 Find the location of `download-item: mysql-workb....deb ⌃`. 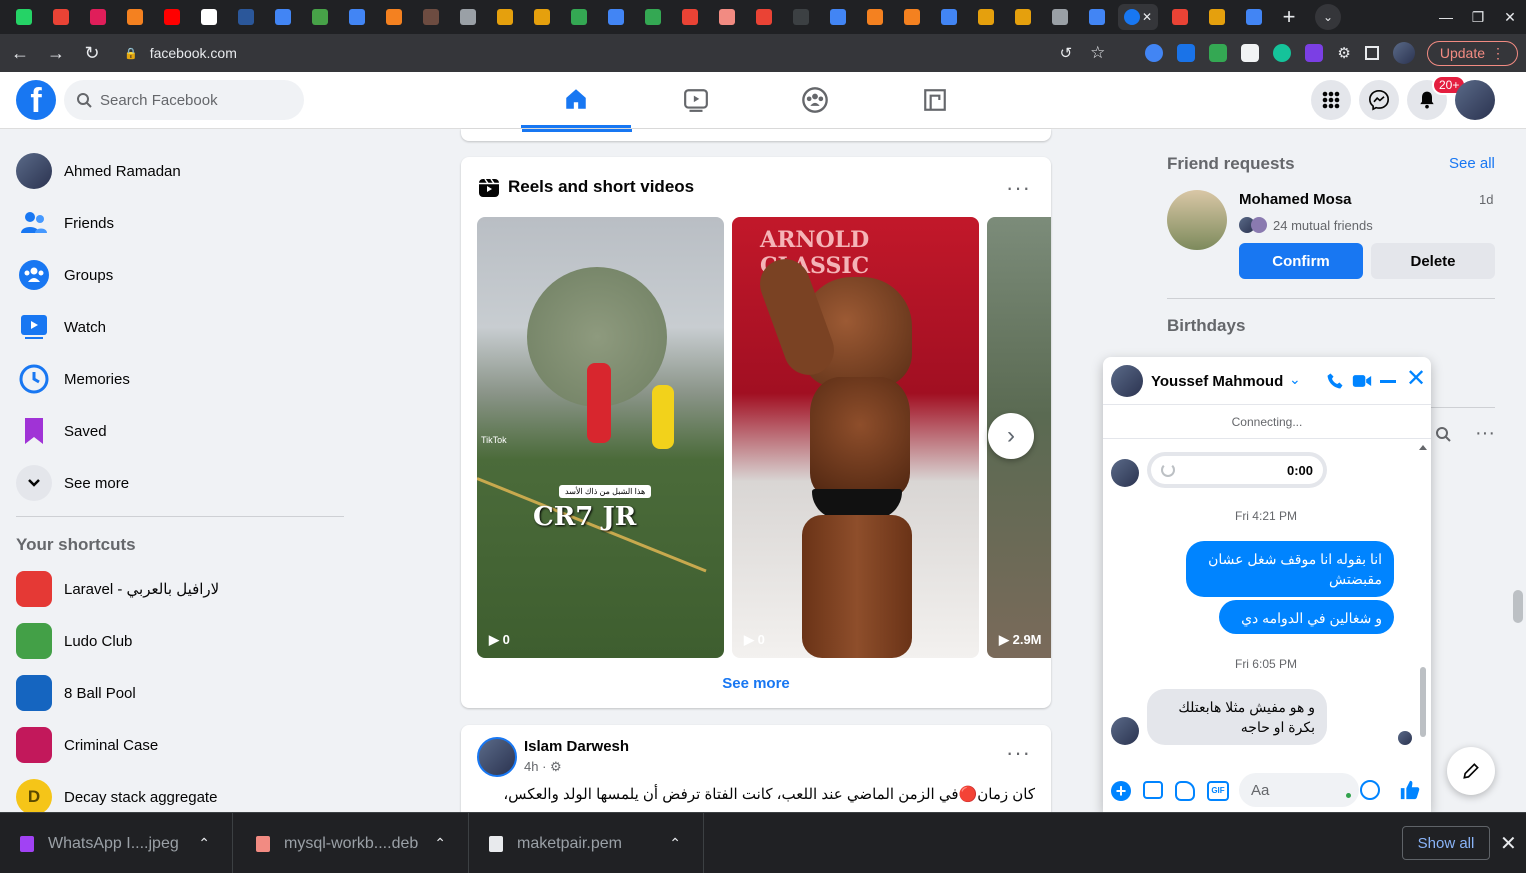

download-item: mysql-workb....deb ⌃ is located at coordinates (352, 843).